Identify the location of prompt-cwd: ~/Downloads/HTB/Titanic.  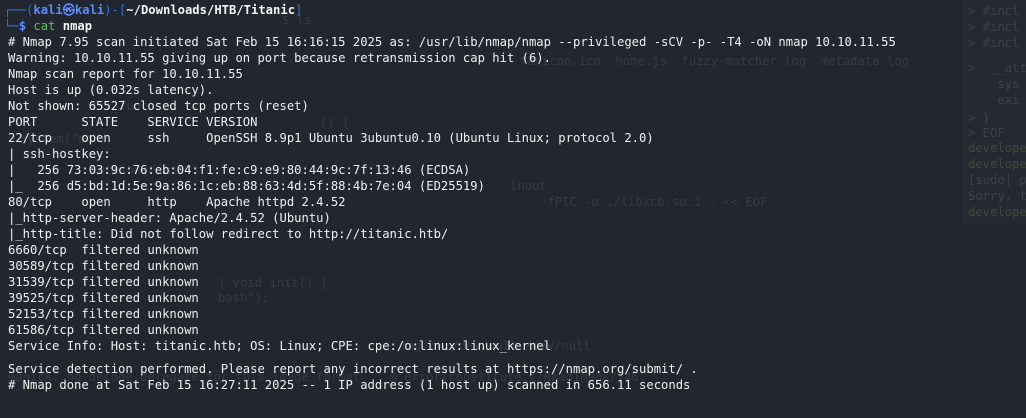
(211, 10).